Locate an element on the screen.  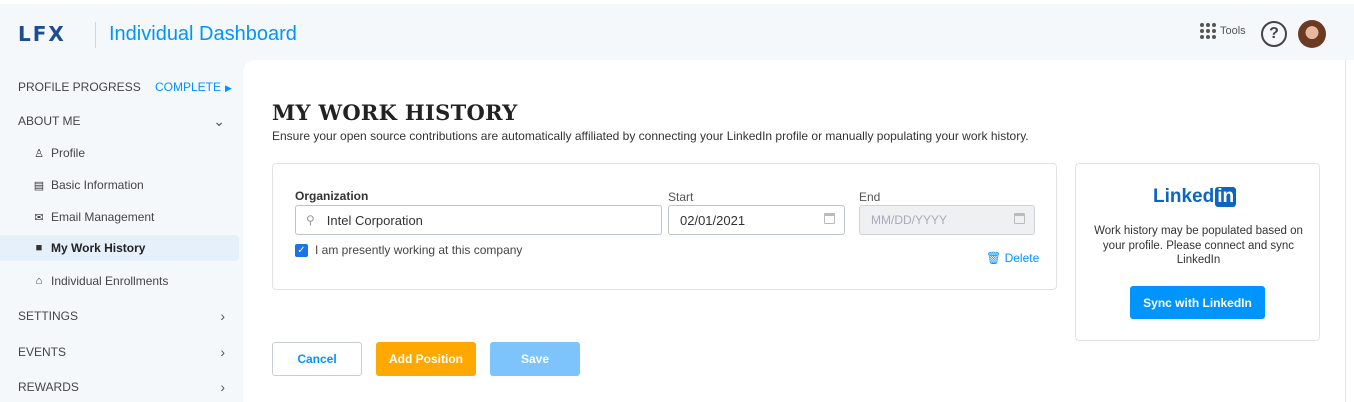
profile-progress-status: Complete ▶ is located at coordinates (193, 87).